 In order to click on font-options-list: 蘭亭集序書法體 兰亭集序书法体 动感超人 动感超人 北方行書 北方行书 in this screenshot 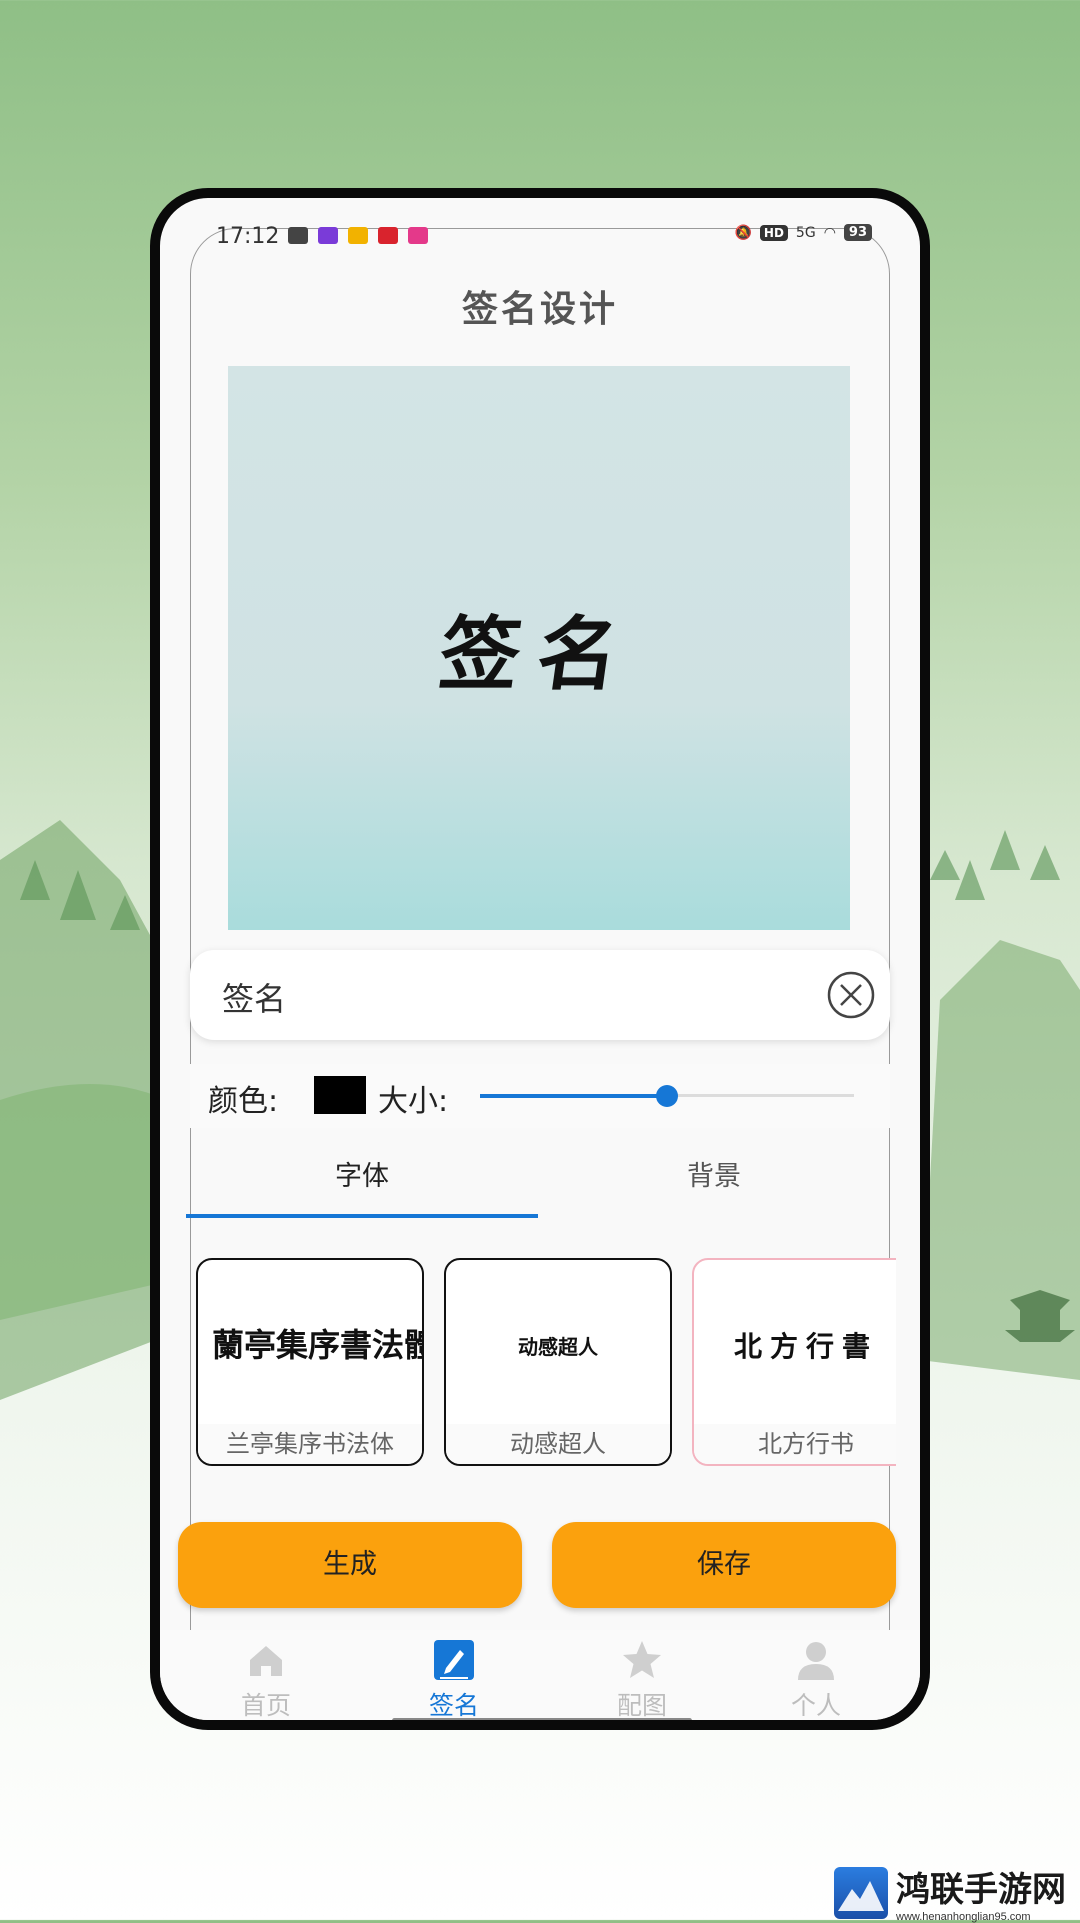, I will do `click(546, 1363)`.